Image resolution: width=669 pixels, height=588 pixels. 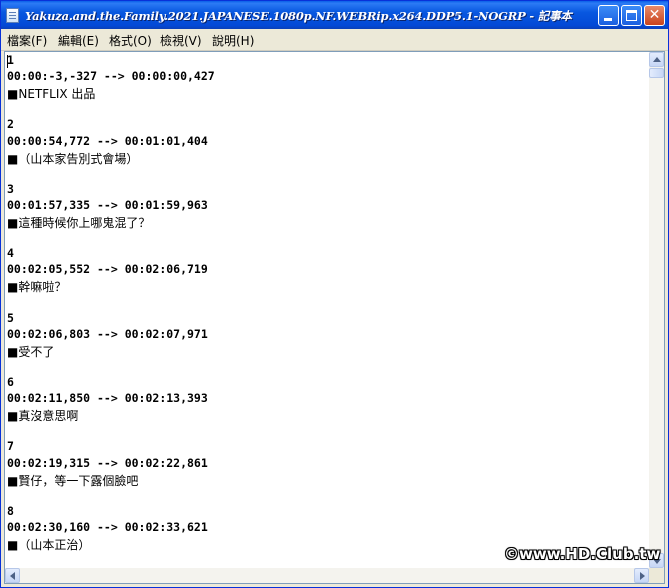 I want to click on text-line: 6, so click(x=10, y=382).